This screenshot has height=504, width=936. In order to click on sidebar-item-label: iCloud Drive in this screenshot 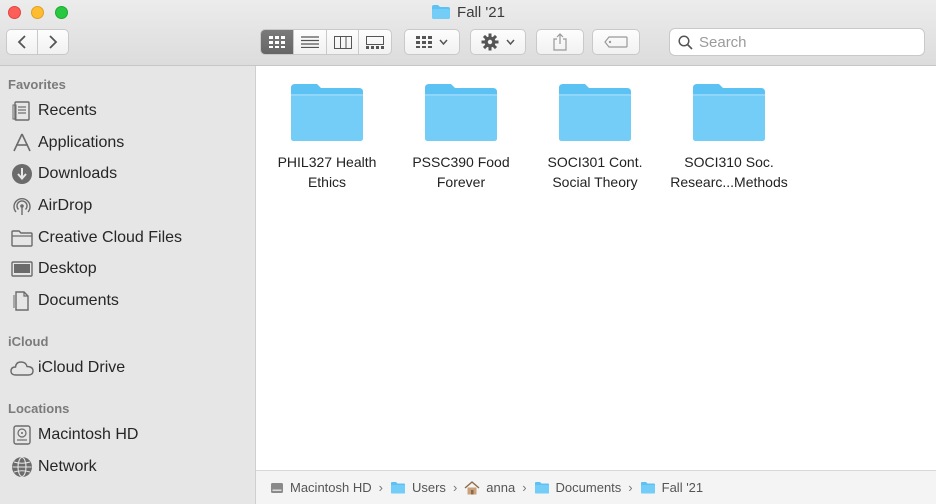, I will do `click(82, 367)`.